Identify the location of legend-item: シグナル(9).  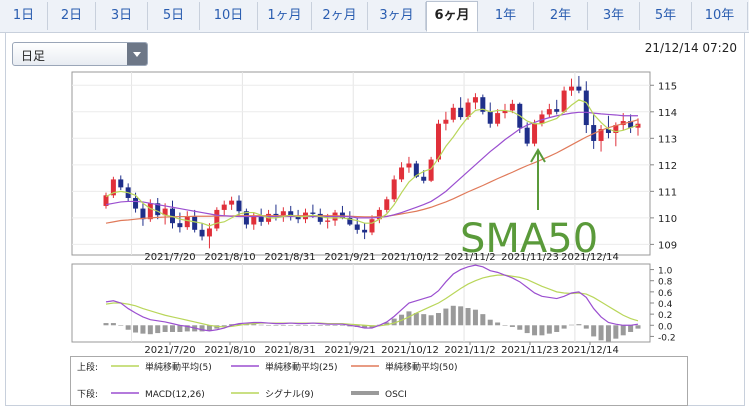
(289, 394).